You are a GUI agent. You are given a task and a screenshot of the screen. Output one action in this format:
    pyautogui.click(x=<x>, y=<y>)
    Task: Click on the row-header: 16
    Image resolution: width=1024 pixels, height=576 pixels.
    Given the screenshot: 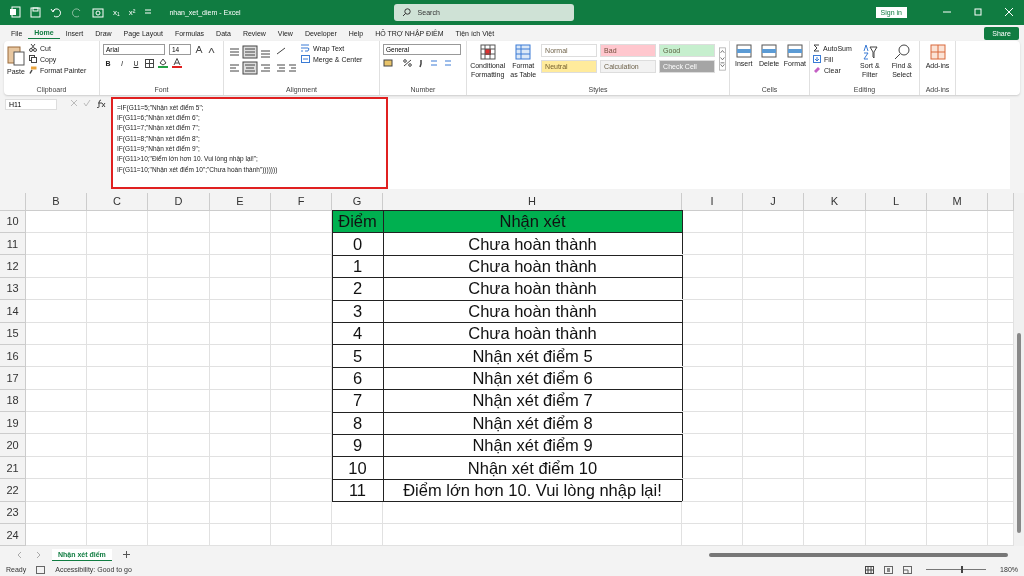 What is the action you would take?
    pyautogui.click(x=13, y=356)
    